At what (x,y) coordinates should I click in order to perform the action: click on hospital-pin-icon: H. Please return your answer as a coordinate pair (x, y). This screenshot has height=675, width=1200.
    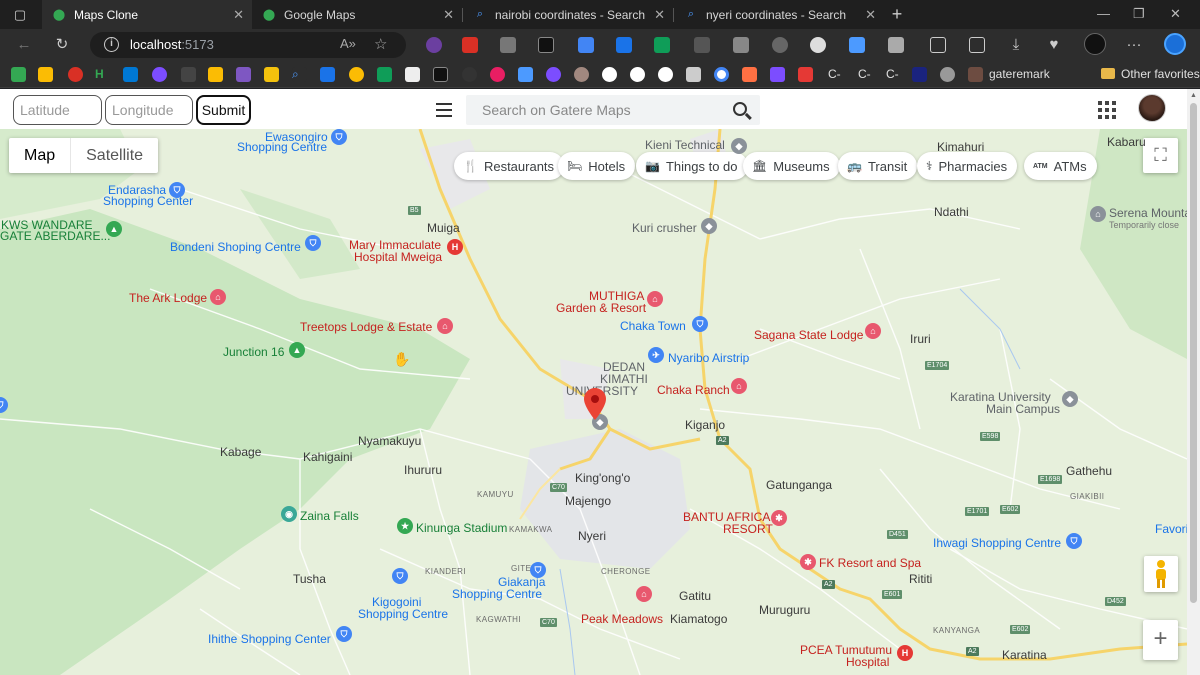
    Looking at the image, I should click on (455, 247).